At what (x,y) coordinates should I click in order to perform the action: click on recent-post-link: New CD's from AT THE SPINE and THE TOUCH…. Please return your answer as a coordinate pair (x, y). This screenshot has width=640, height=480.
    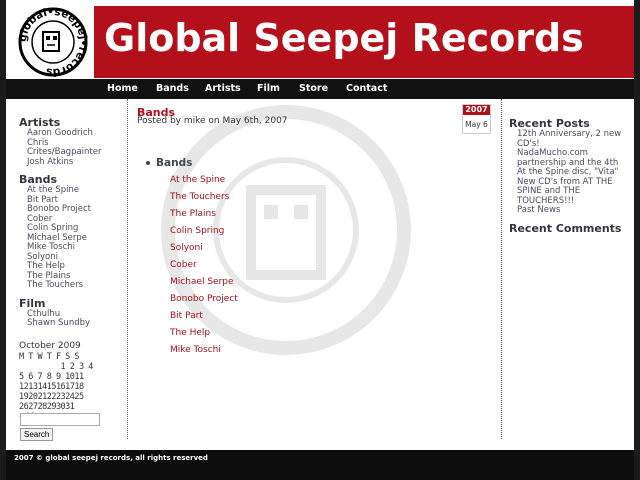
    Looking at the image, I should click on (565, 191).